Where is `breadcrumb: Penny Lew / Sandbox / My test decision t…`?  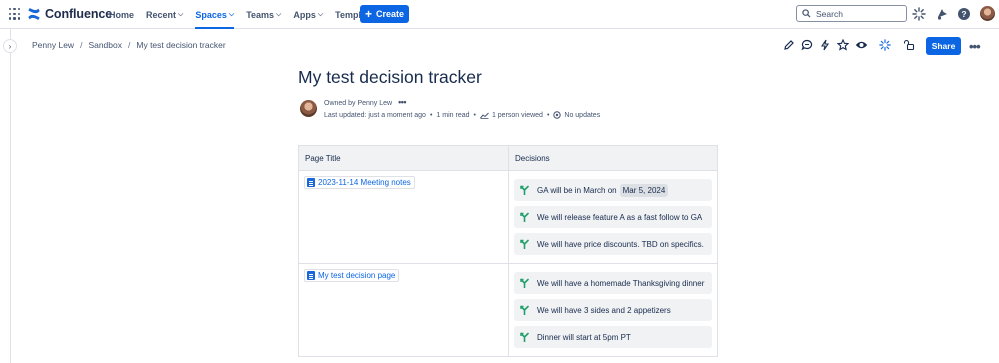
breadcrumb: Penny Lew / Sandbox / My test decision t… is located at coordinates (129, 45).